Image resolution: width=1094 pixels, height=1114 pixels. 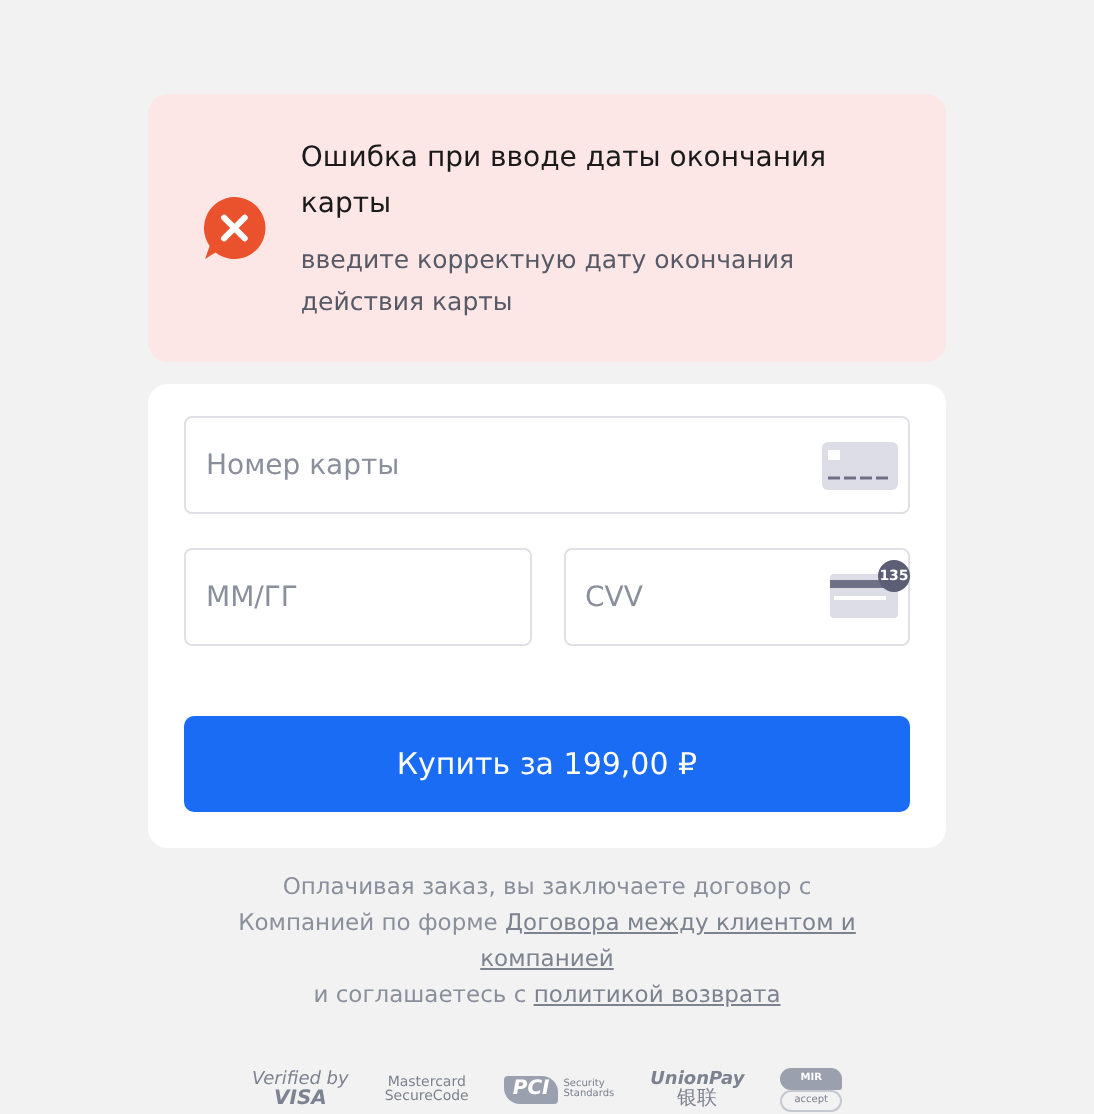 What do you see at coordinates (657, 994) in the screenshot?
I see `agreement-link: политикой возврата` at bounding box center [657, 994].